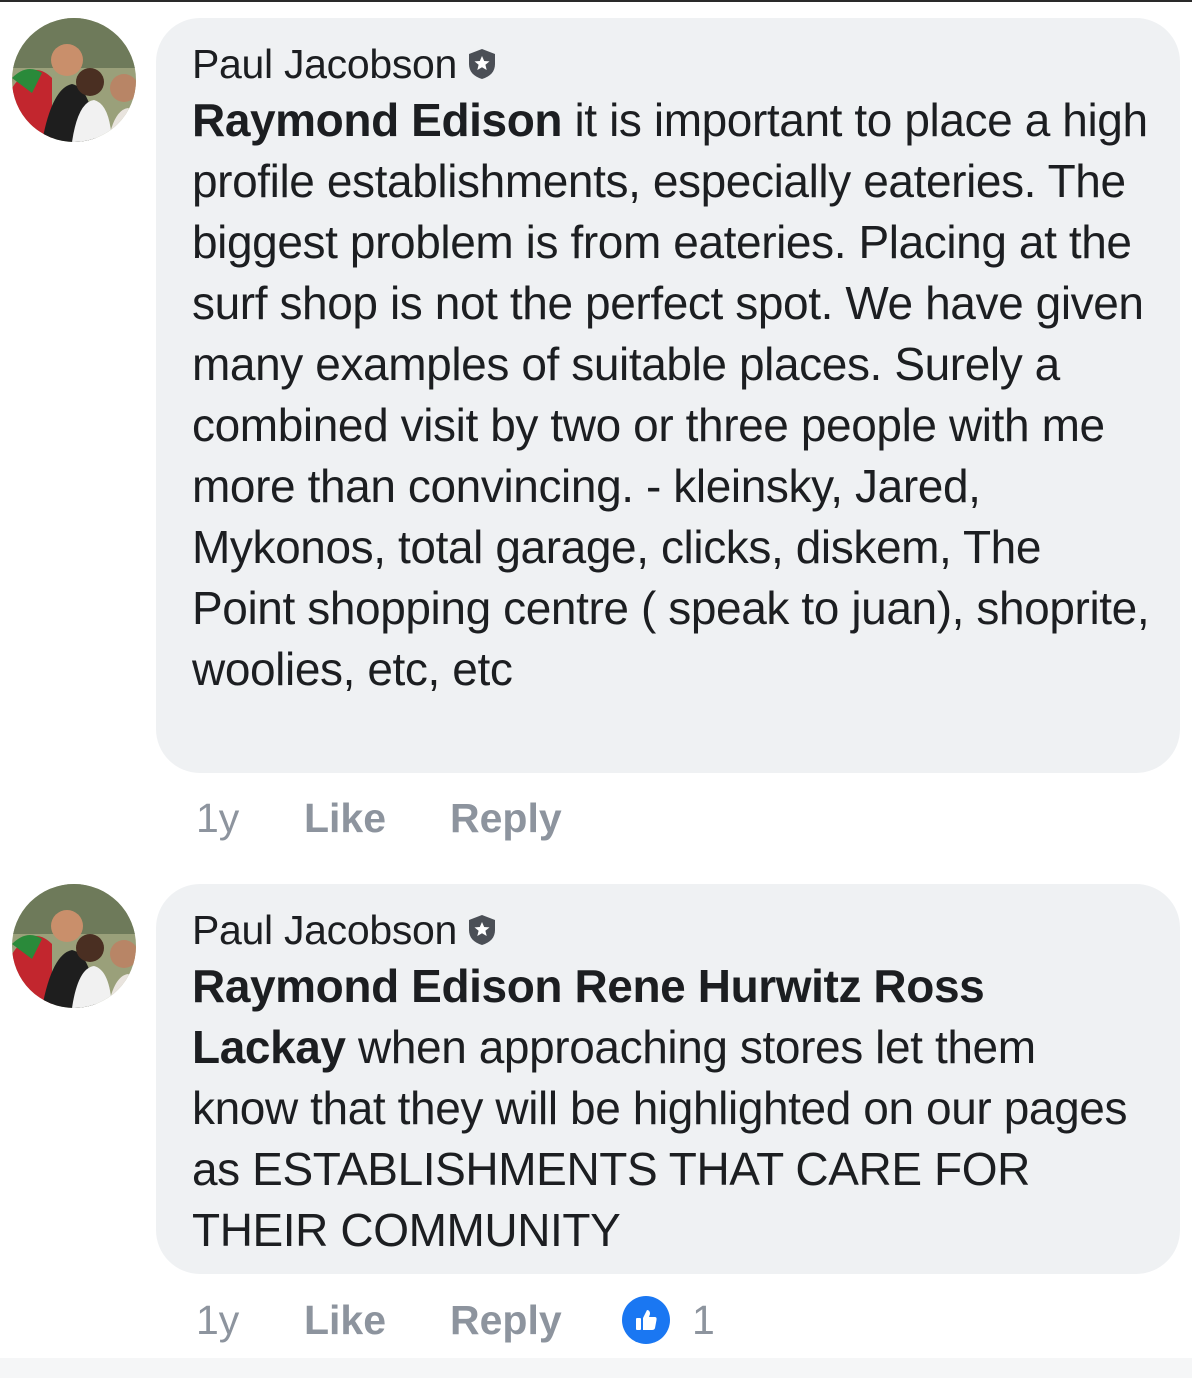  What do you see at coordinates (646, 1320) in the screenshot?
I see `like-thumb-icon` at bounding box center [646, 1320].